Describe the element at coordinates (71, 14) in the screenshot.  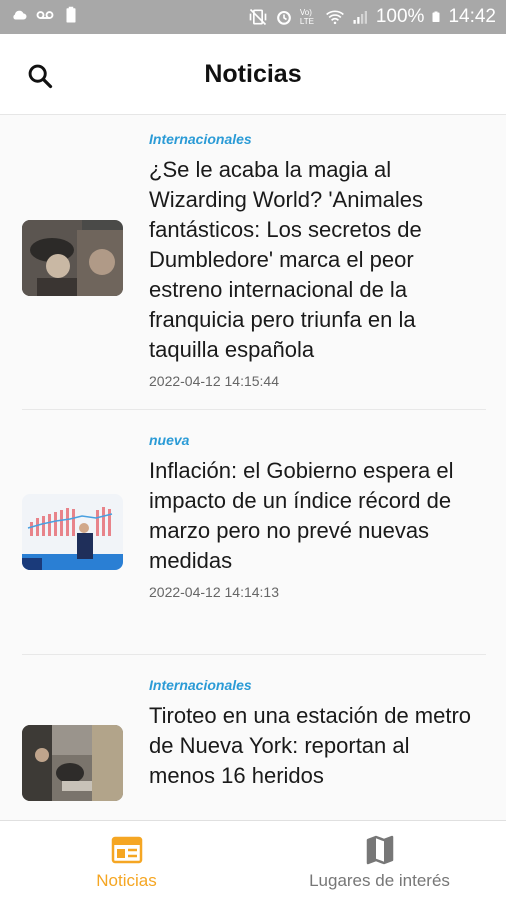
I see `battery-saver-icon` at that location.